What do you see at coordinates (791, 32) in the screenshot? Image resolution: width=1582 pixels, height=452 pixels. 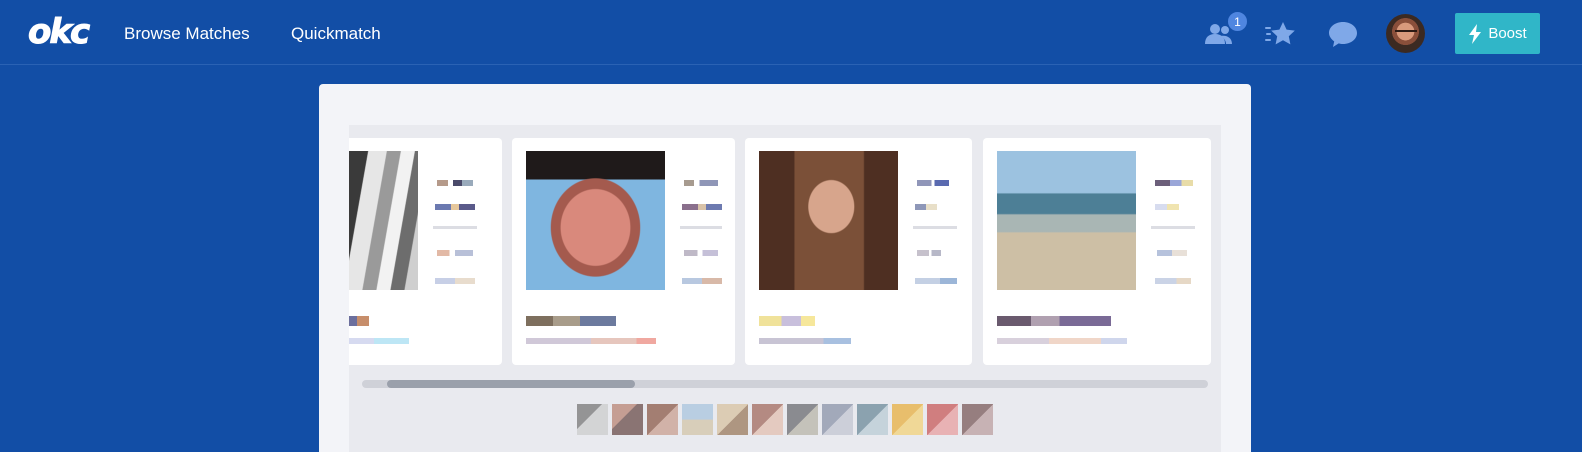 I see `top-nav: okc Browse Matches Quickmatch 1 Boost` at bounding box center [791, 32].